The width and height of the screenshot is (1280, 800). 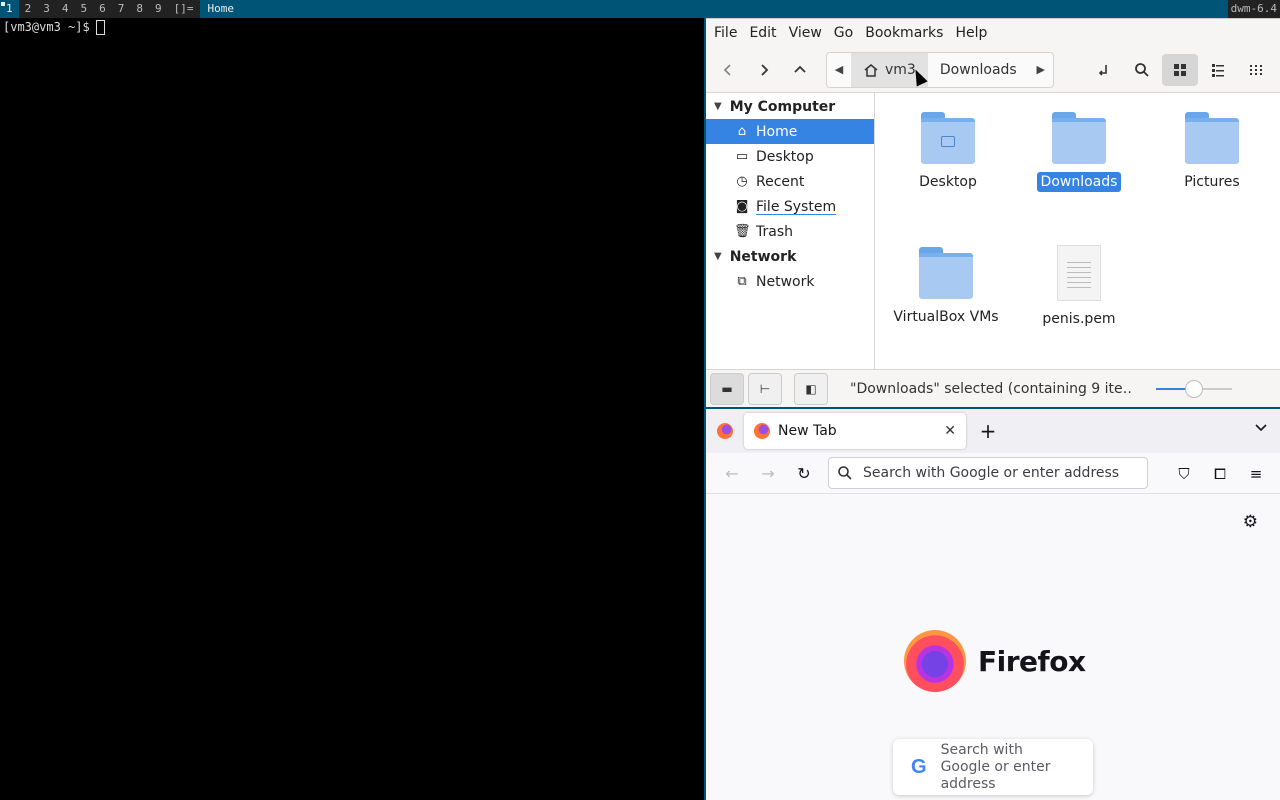 What do you see at coordinates (804, 473) in the screenshot?
I see `reload-button: ↻` at bounding box center [804, 473].